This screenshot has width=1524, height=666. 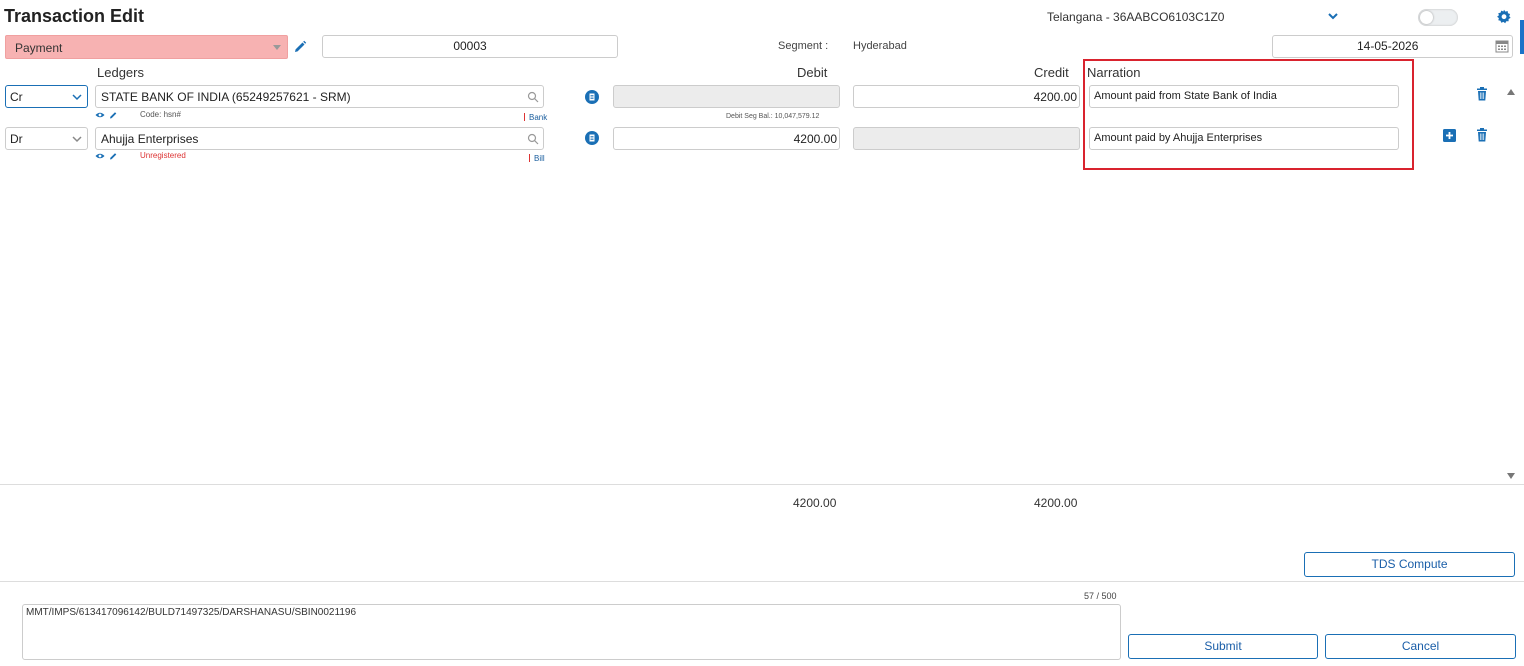 I want to click on debit-input: 4200.00, so click(x=726, y=138).